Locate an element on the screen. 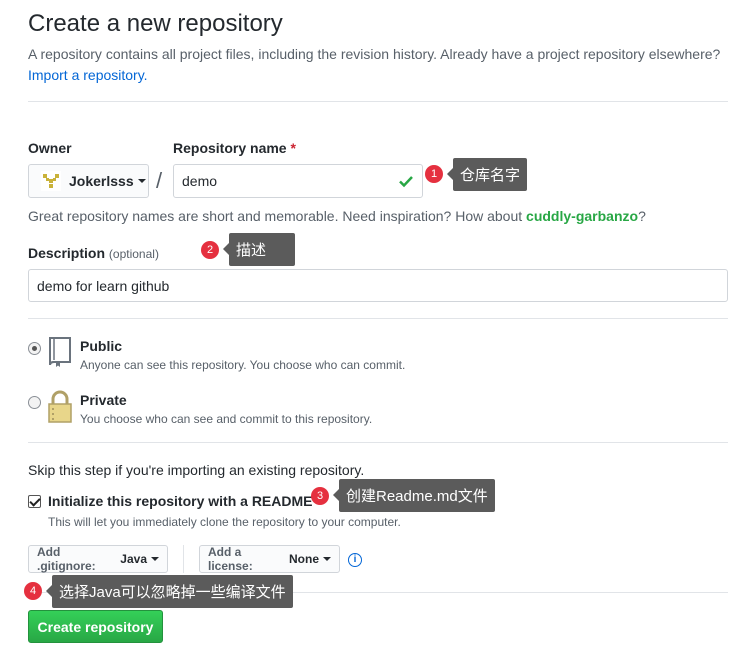 Image resolution: width=749 pixels, height=664 pixels. private-radio is located at coordinates (34, 402).